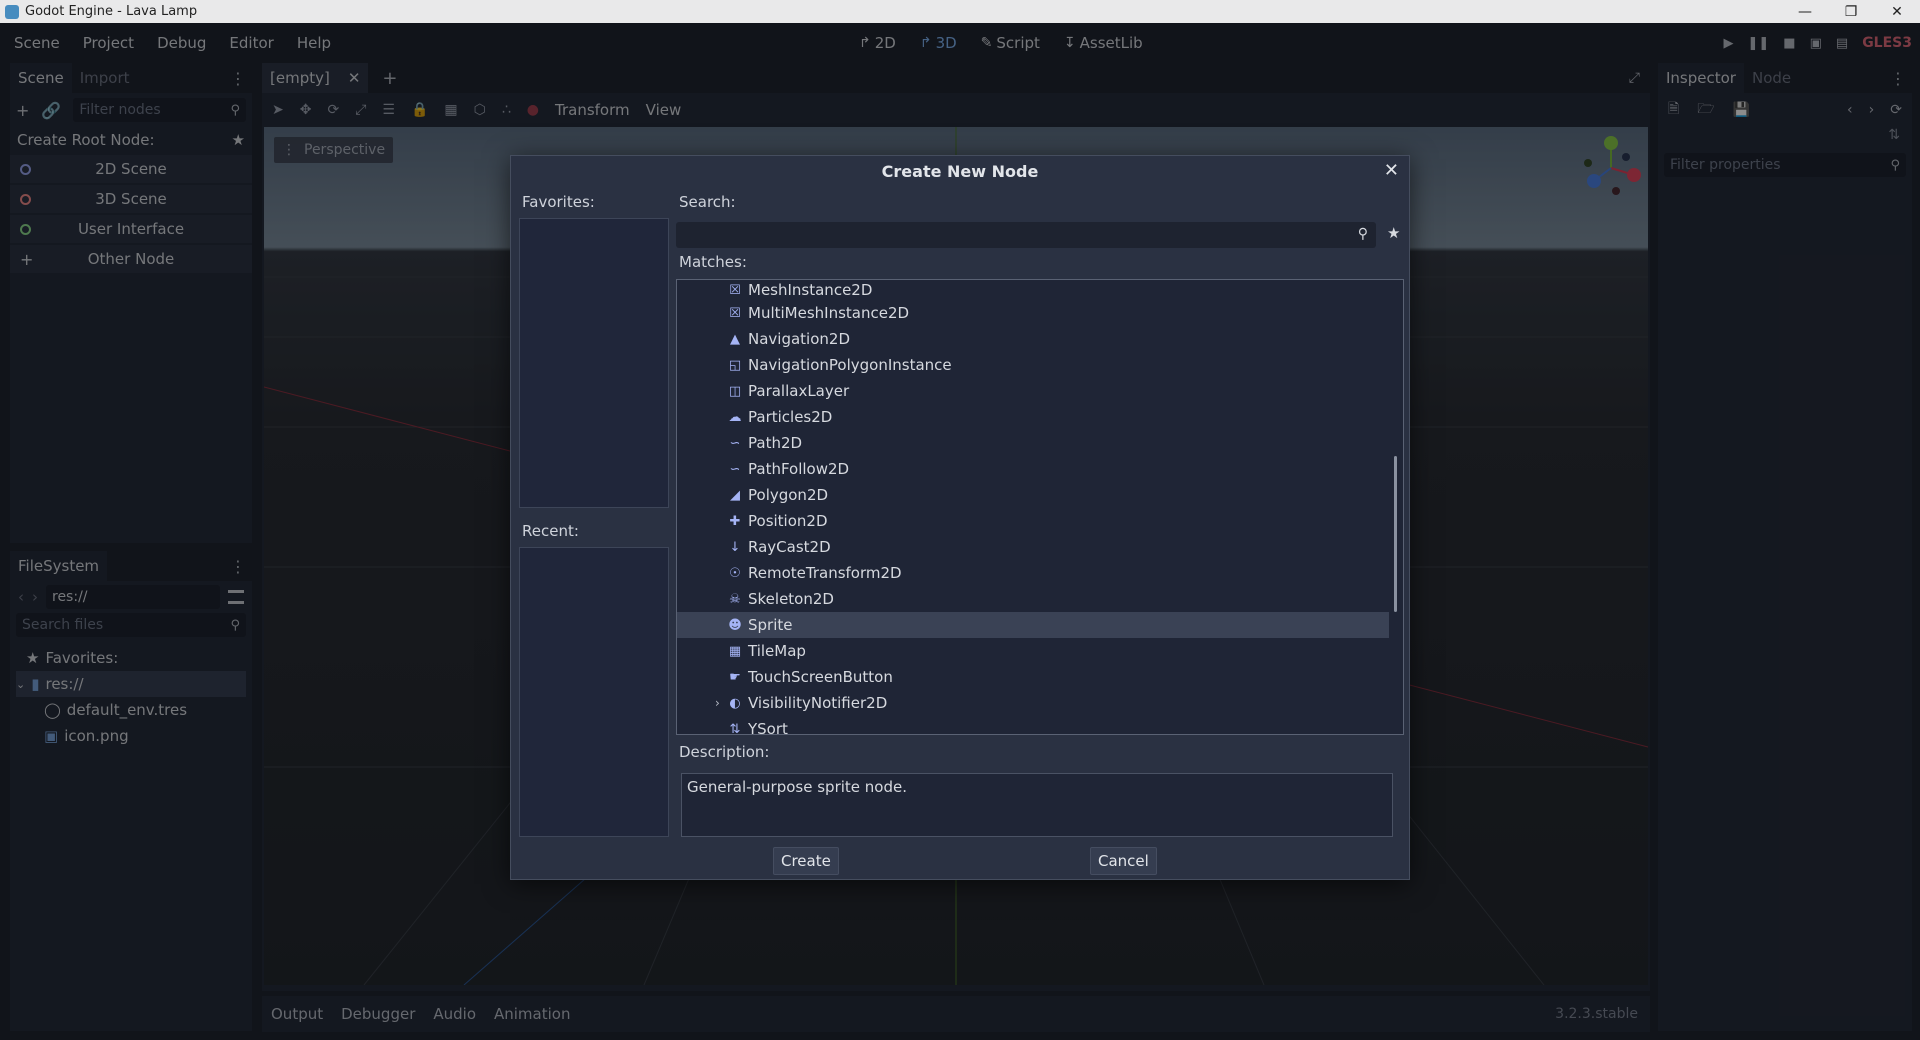 The height and width of the screenshot is (1040, 1920). What do you see at coordinates (1040, 339) in the screenshot?
I see `list-item: ▲ Navigation2D` at bounding box center [1040, 339].